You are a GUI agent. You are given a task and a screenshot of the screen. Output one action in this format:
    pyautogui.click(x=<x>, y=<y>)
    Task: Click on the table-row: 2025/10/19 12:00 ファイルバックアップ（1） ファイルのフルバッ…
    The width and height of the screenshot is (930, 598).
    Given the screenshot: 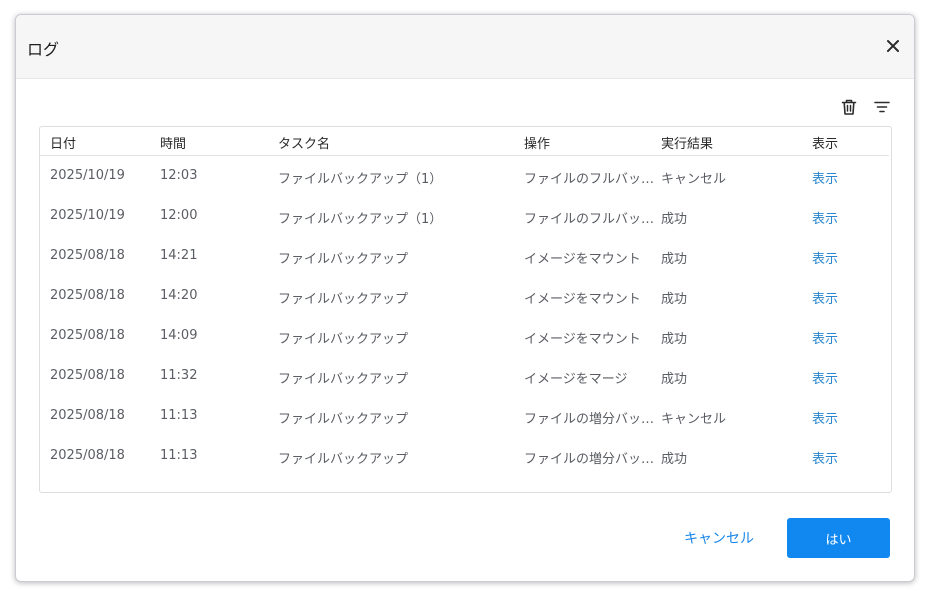 What is the action you would take?
    pyautogui.click(x=464, y=216)
    